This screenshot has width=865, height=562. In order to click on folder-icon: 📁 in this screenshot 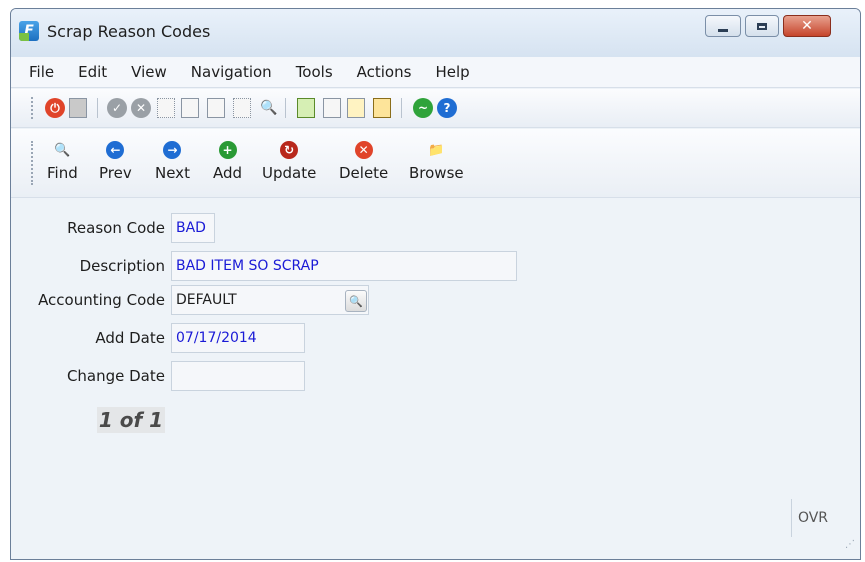, I will do `click(436, 150)`.